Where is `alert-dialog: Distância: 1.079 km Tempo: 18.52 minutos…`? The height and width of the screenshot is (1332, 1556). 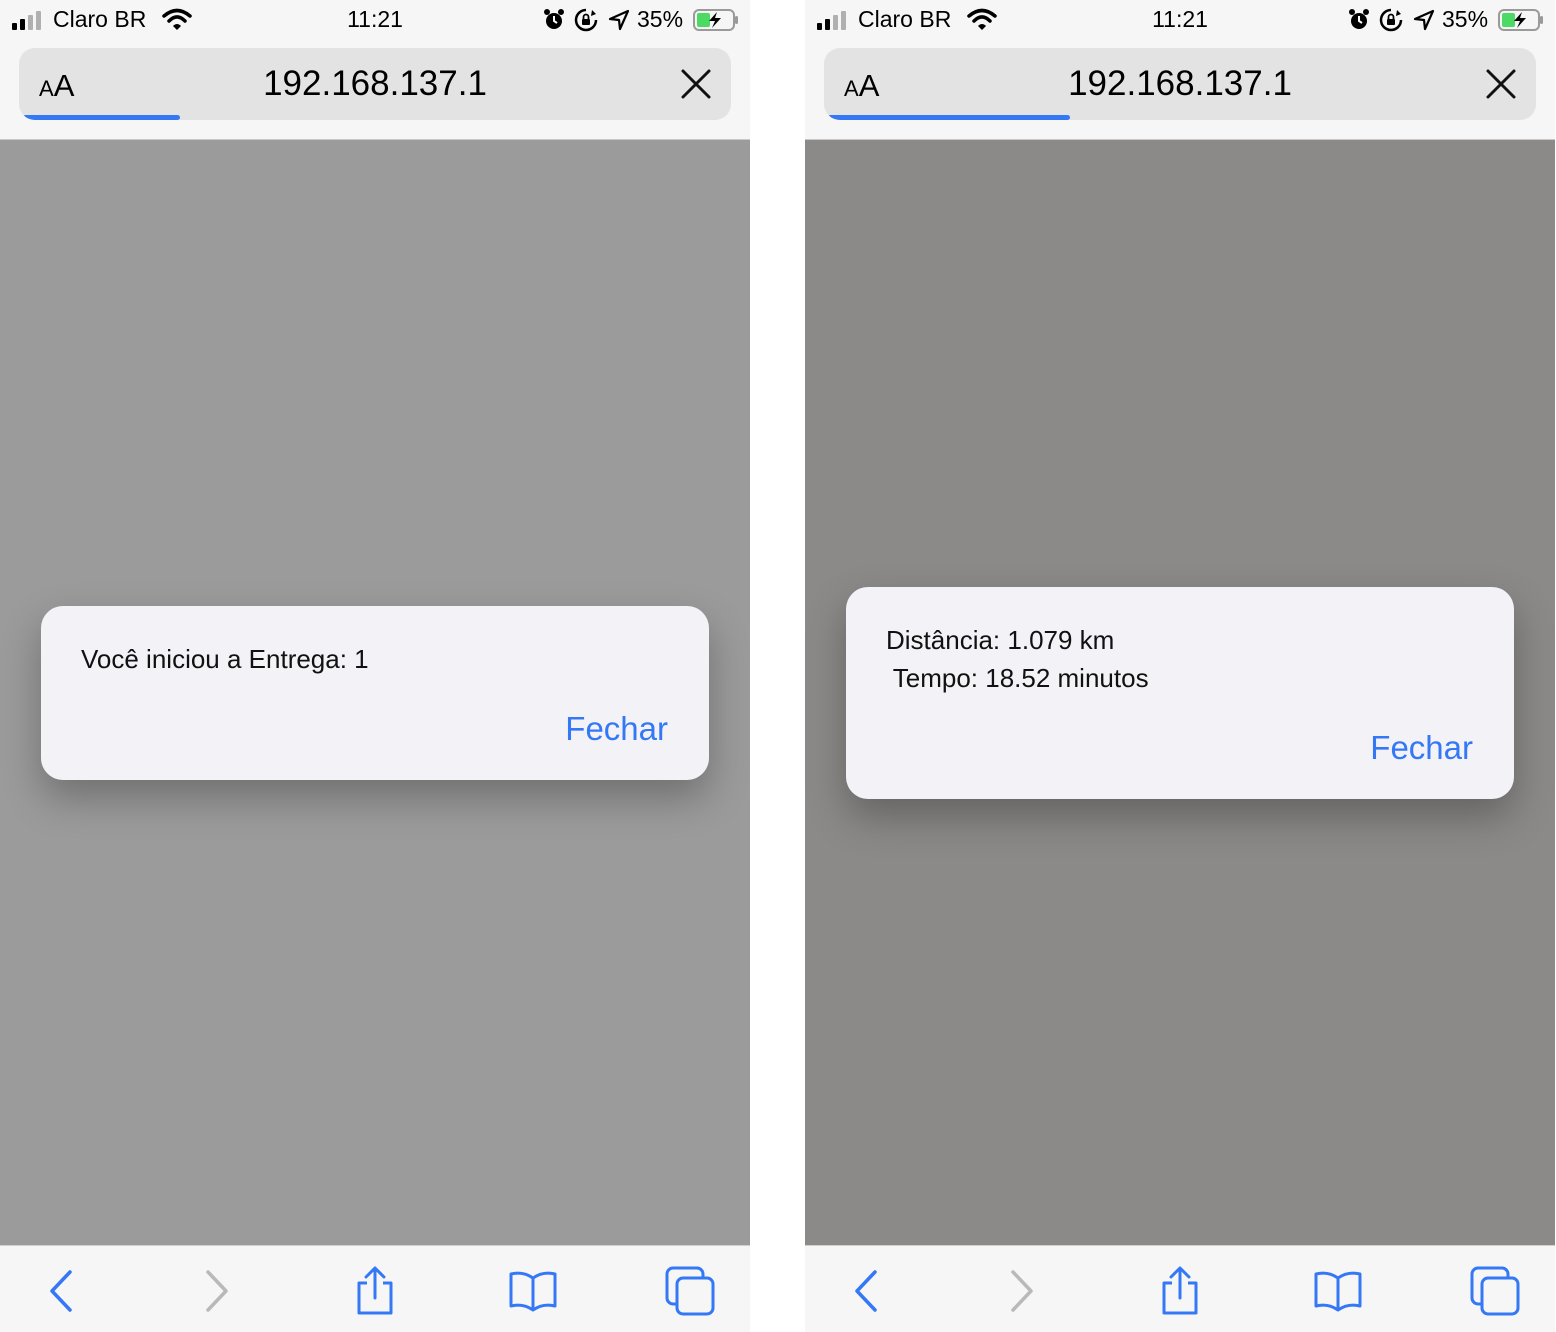 alert-dialog: Distância: 1.079 km Tempo: 18.52 minutos… is located at coordinates (1180, 693).